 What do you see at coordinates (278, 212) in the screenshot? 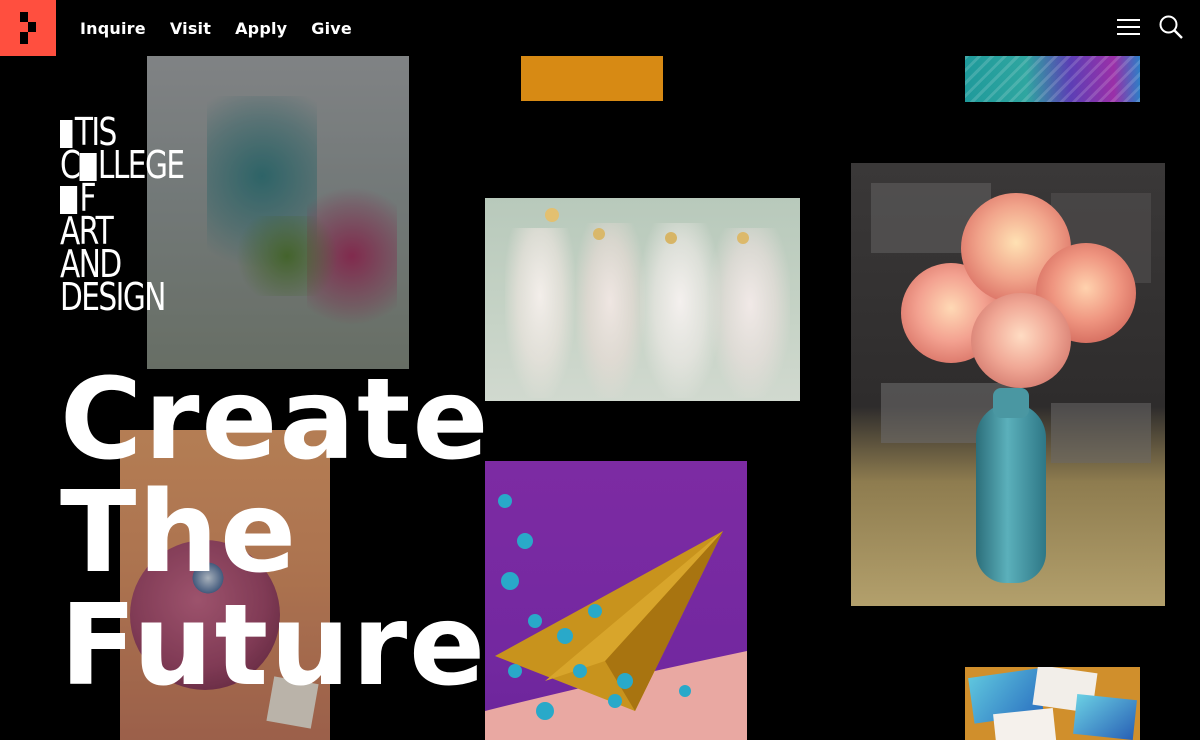
I see `artwork-watercolor-cityscape` at bounding box center [278, 212].